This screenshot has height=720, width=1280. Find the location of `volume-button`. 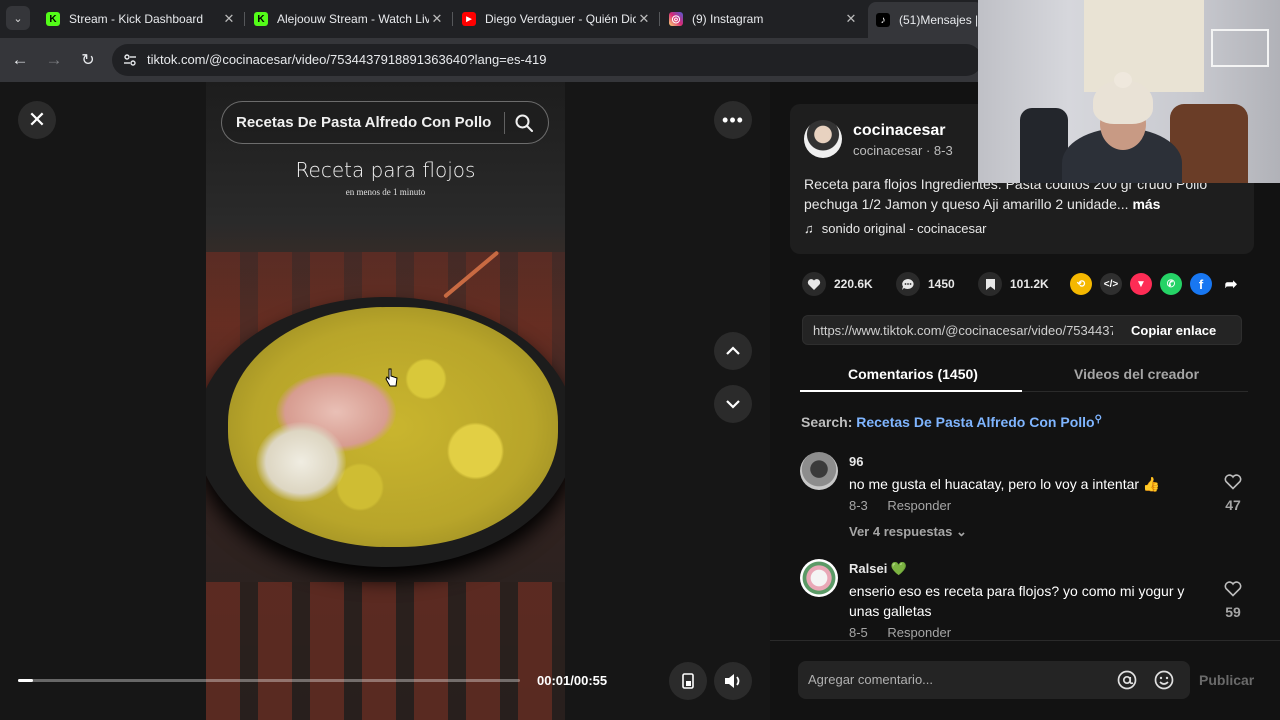

volume-button is located at coordinates (733, 681).